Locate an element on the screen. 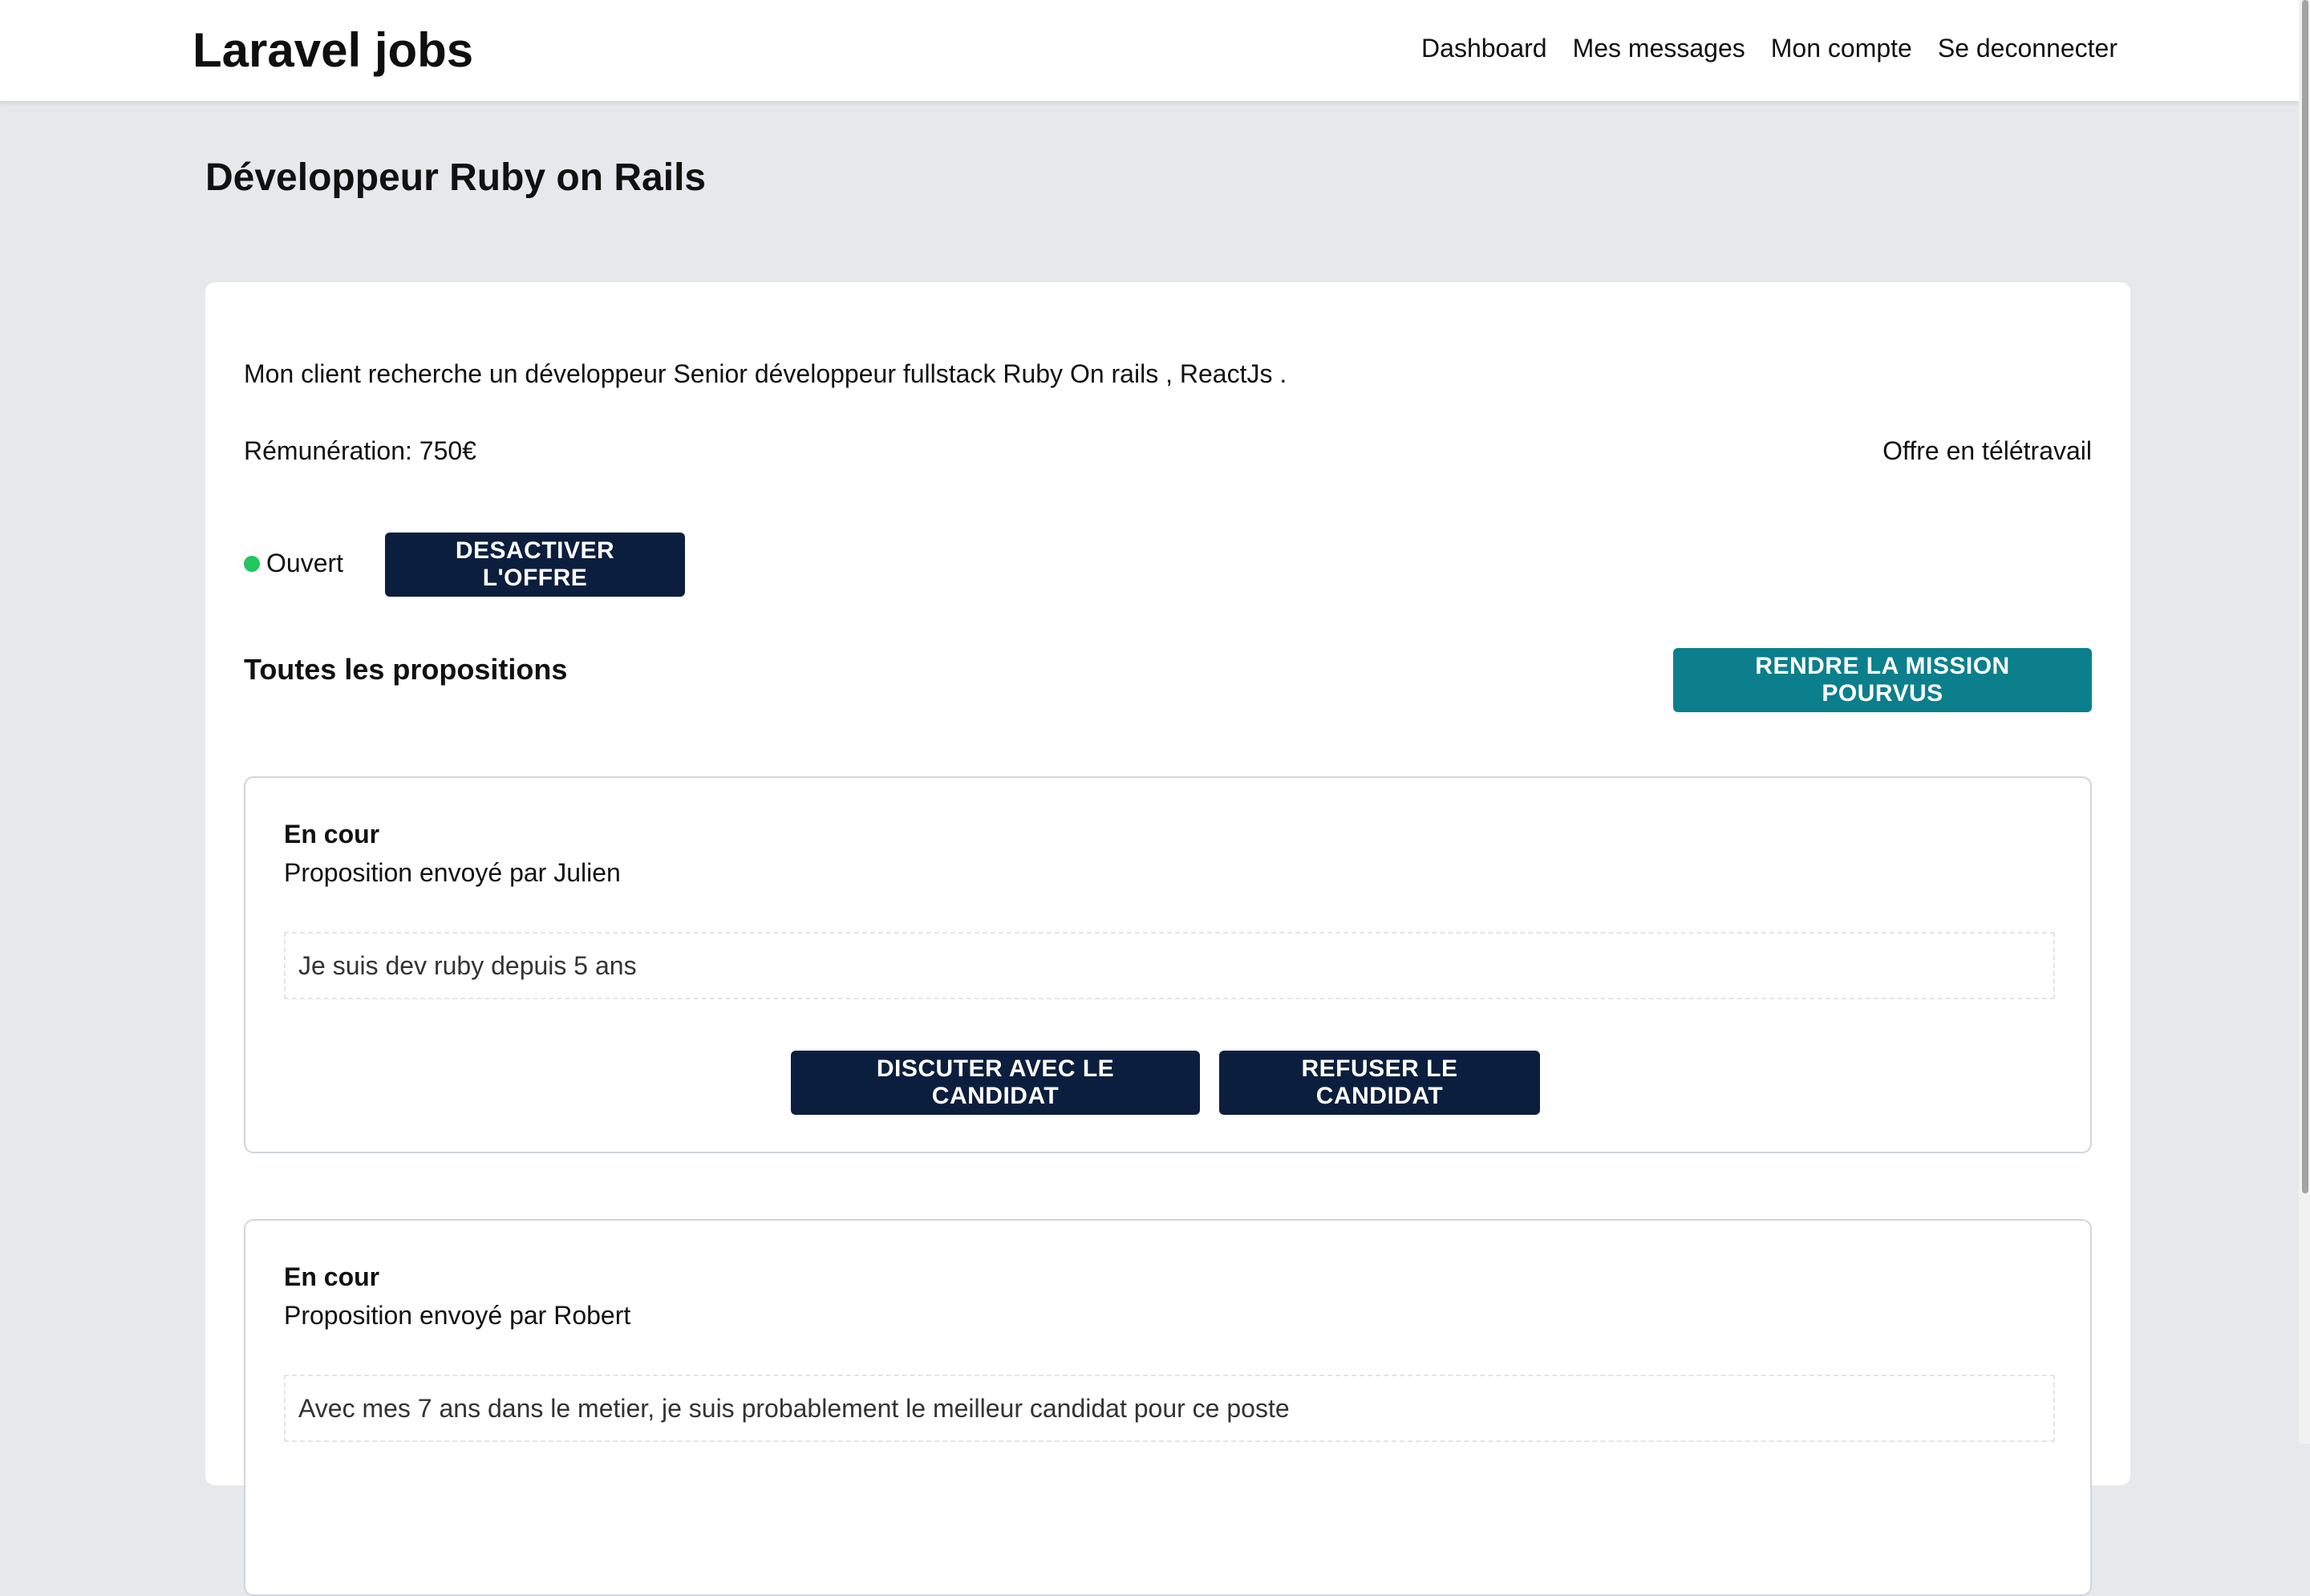 This screenshot has height=1596, width=2310. refuse-candidate-button: REFUSER LE CANDIDAT is located at coordinates (1379, 1083).